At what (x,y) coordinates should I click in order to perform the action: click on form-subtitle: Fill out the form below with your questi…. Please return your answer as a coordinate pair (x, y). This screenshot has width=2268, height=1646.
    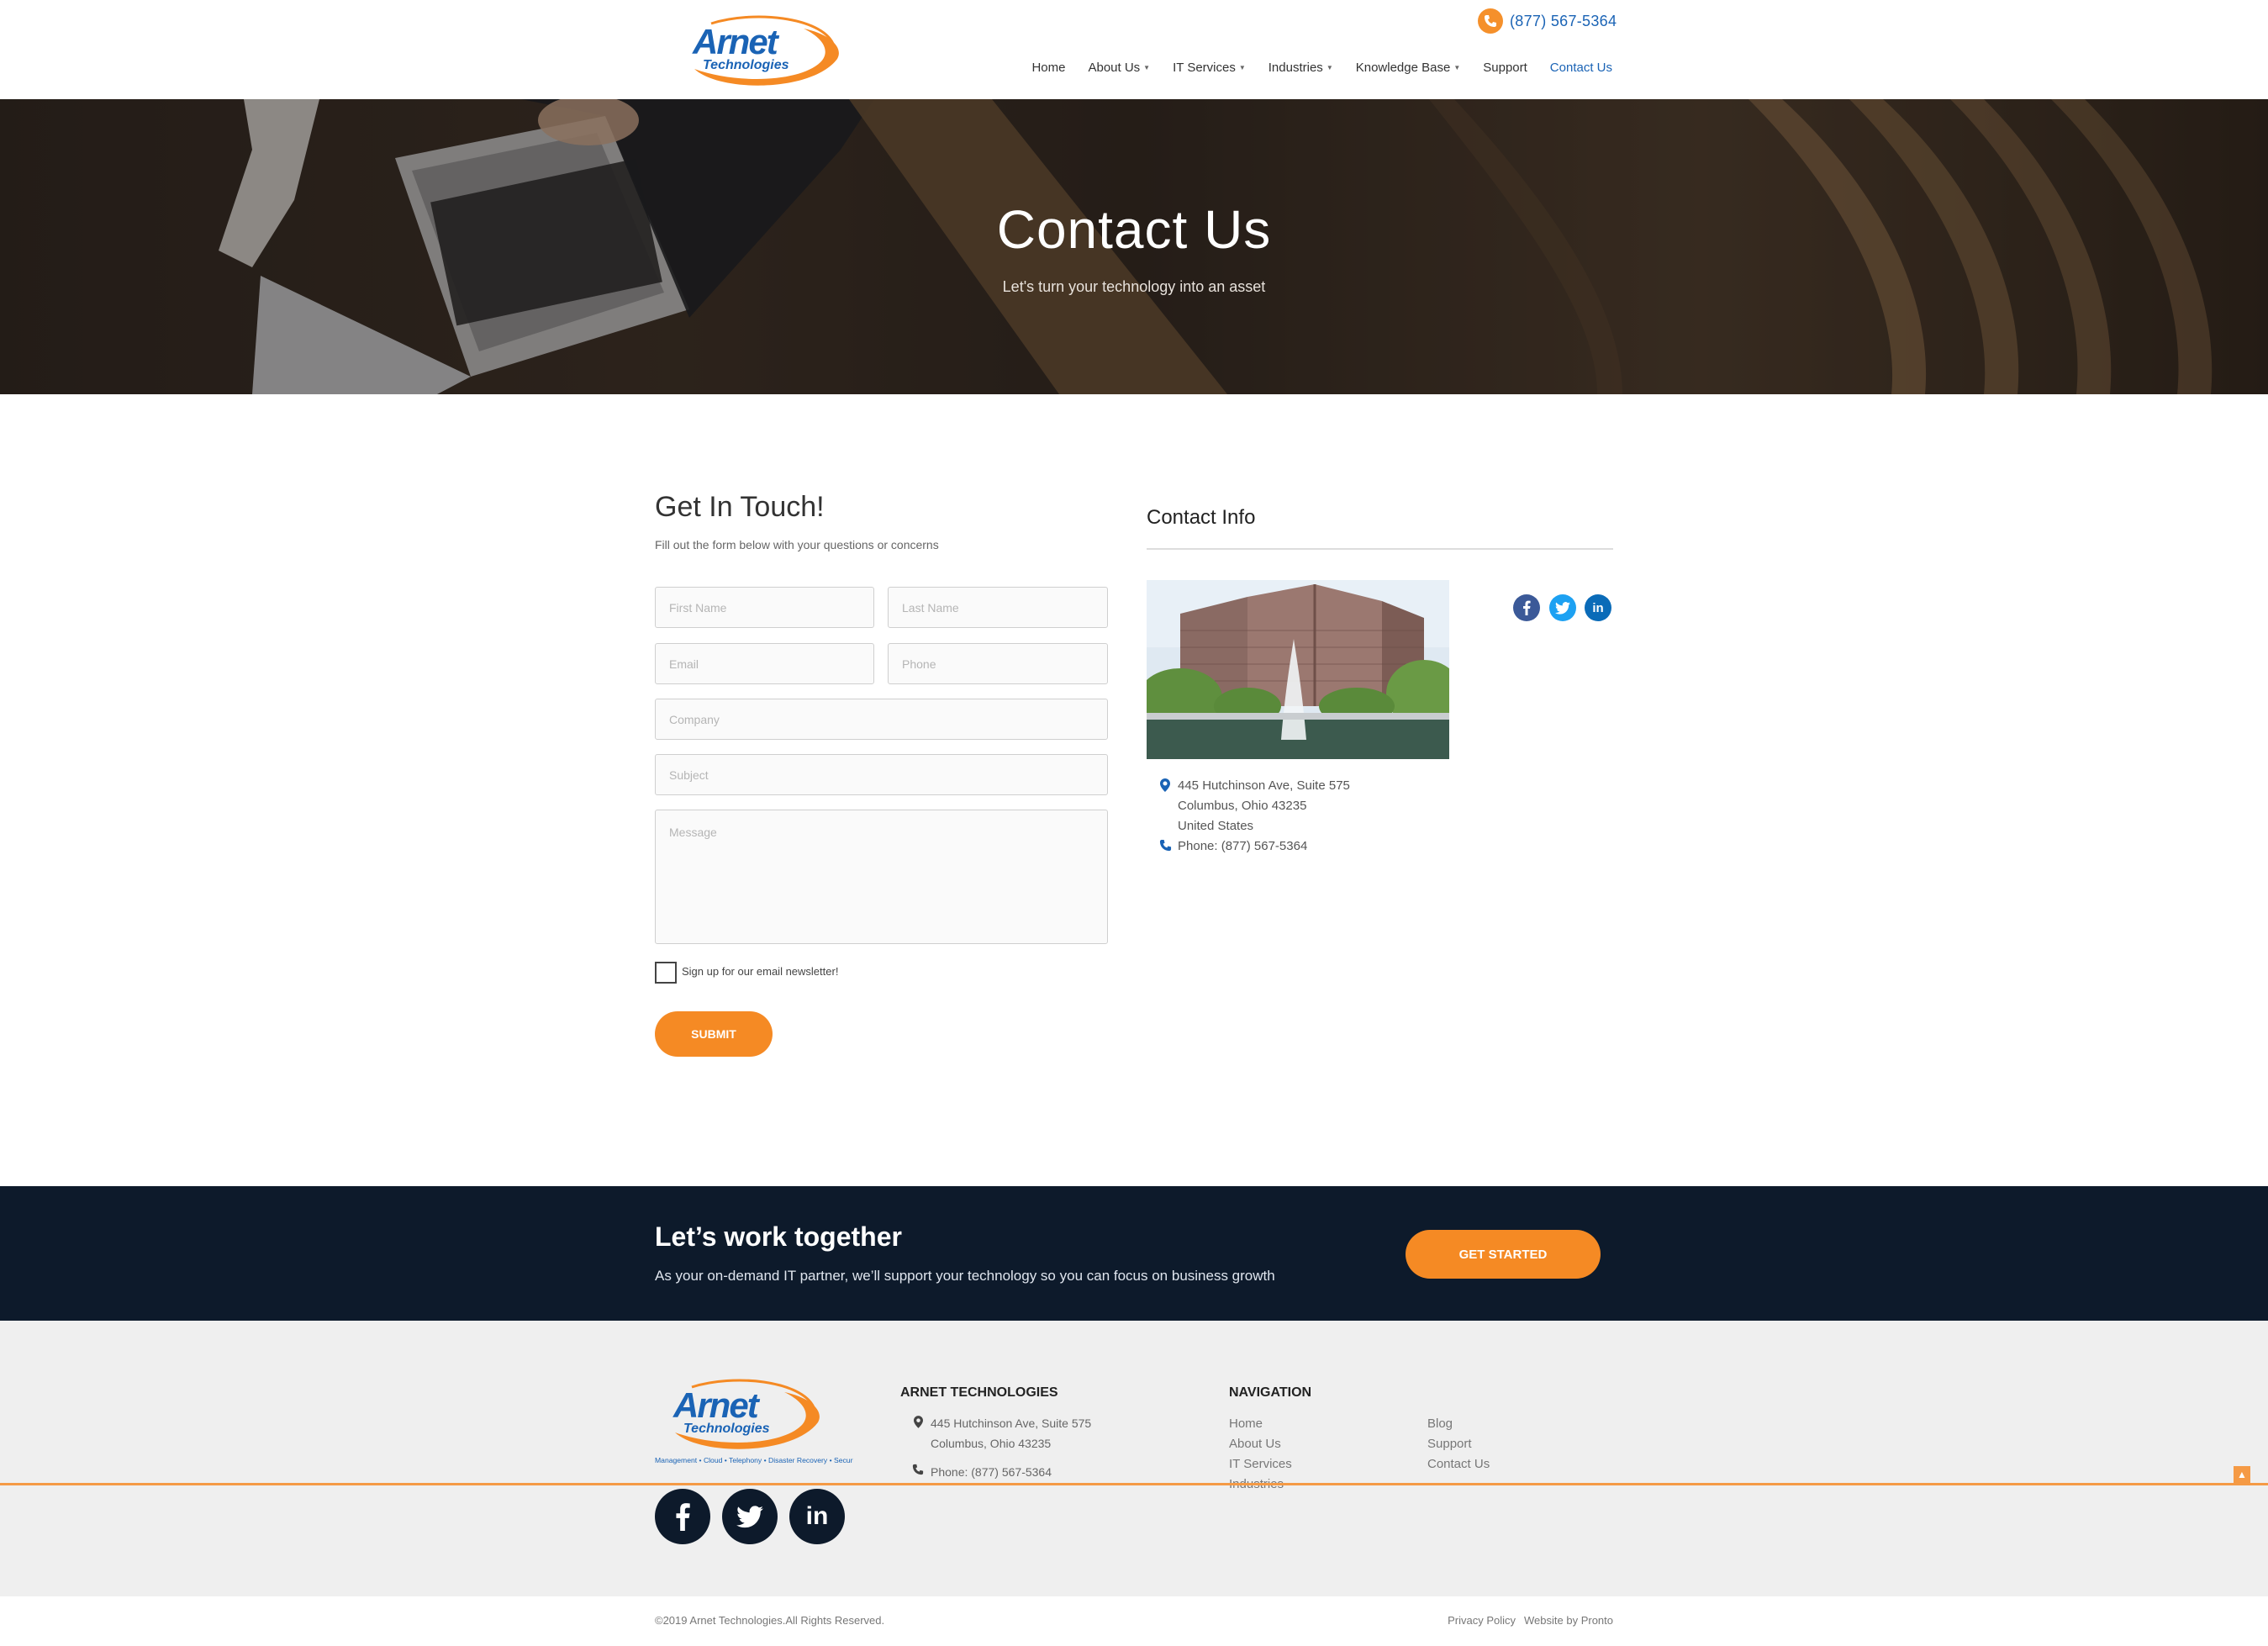
    Looking at the image, I should click on (797, 544).